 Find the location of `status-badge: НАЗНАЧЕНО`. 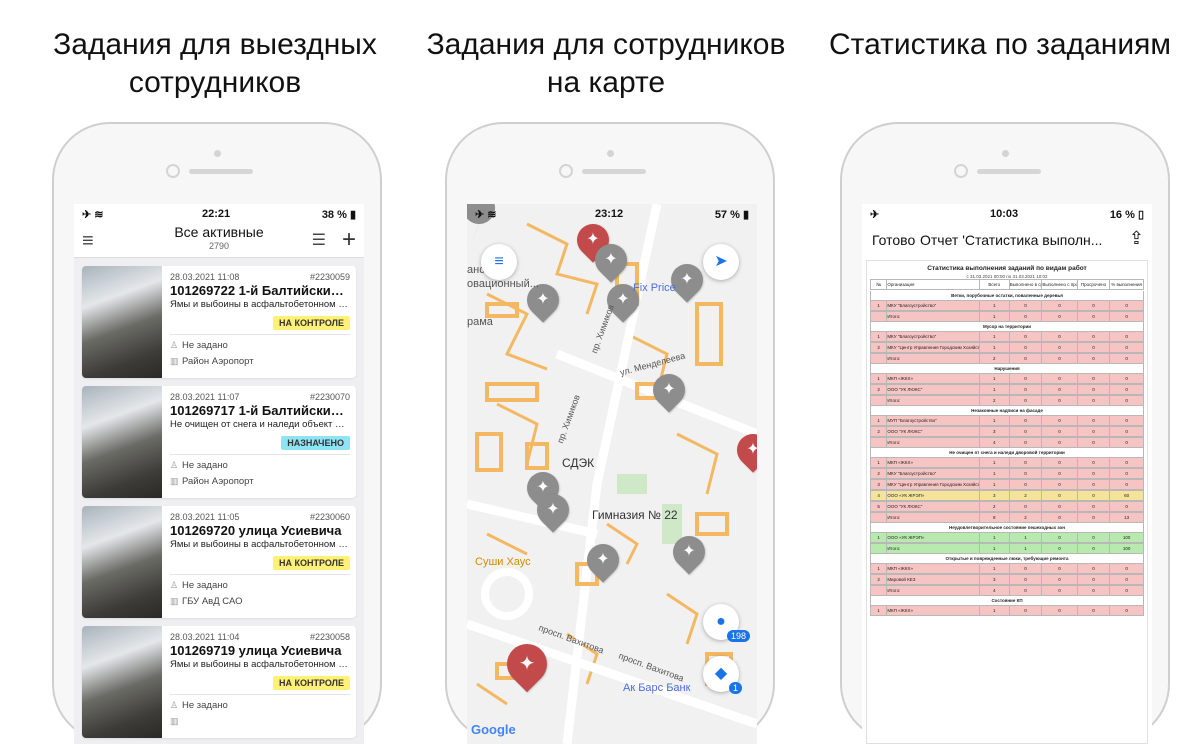

status-badge: НАЗНАЧЕНО is located at coordinates (315, 443).